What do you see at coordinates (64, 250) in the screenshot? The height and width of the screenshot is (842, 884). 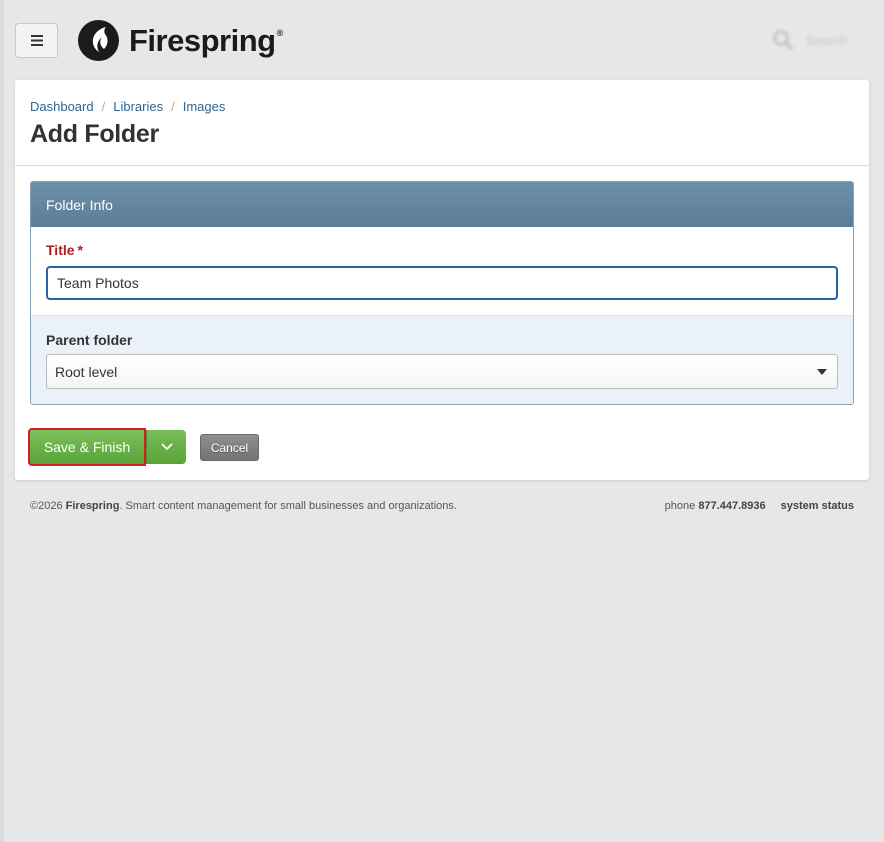 I see `title-label: Title *` at bounding box center [64, 250].